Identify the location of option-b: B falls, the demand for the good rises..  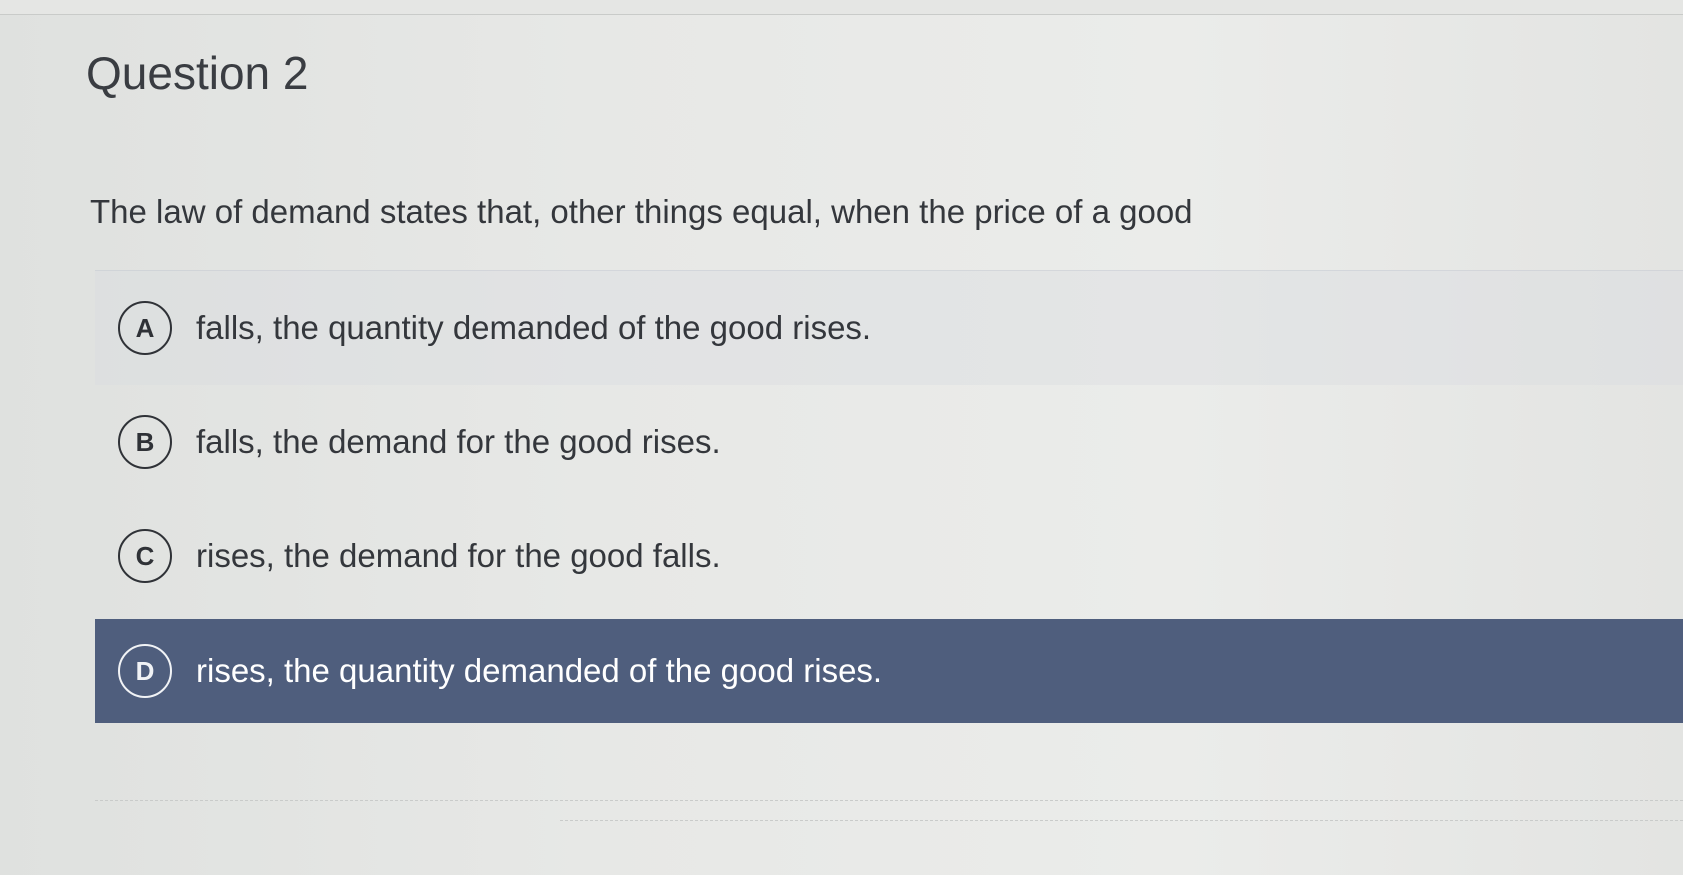
(889, 442).